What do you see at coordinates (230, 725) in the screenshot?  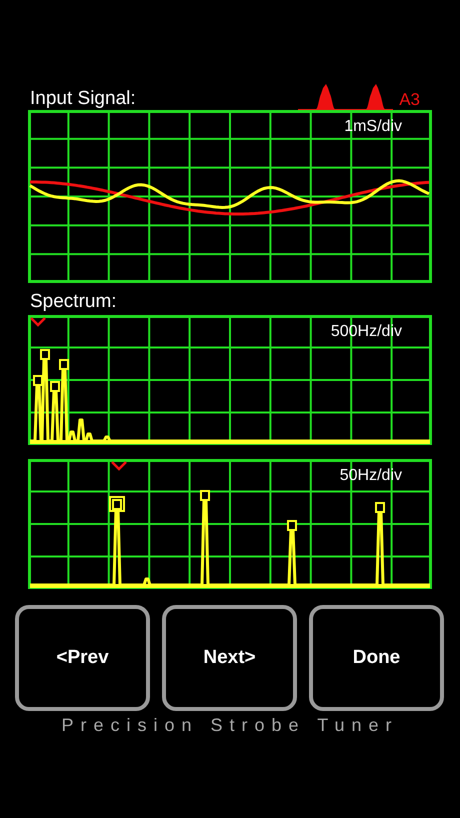 I see `app-title: Precision Strobe Tuner` at bounding box center [230, 725].